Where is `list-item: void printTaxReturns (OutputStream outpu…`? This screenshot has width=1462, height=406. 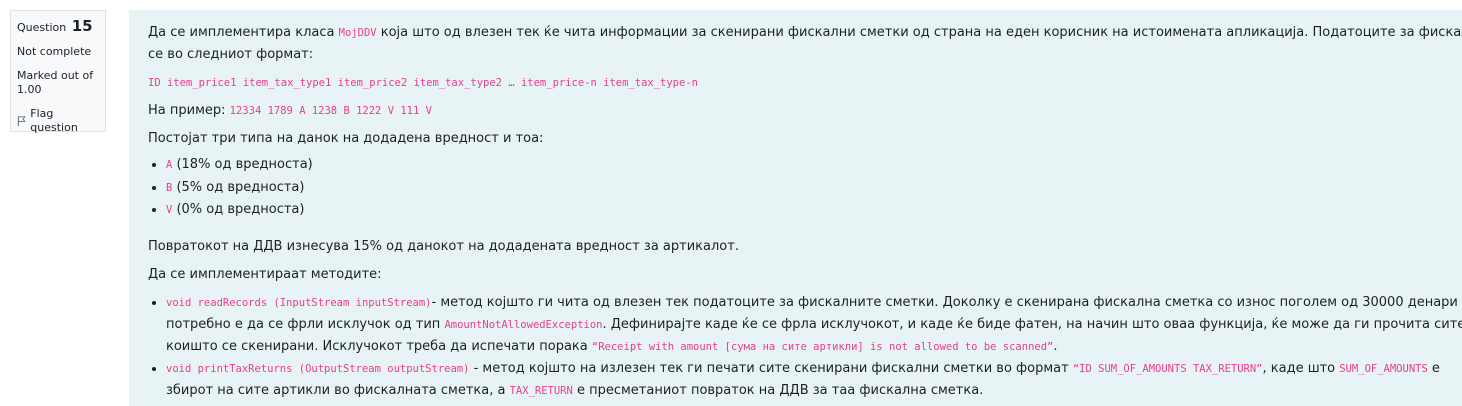
list-item: void printTaxReturns (OutputStream outpu… is located at coordinates (810, 380).